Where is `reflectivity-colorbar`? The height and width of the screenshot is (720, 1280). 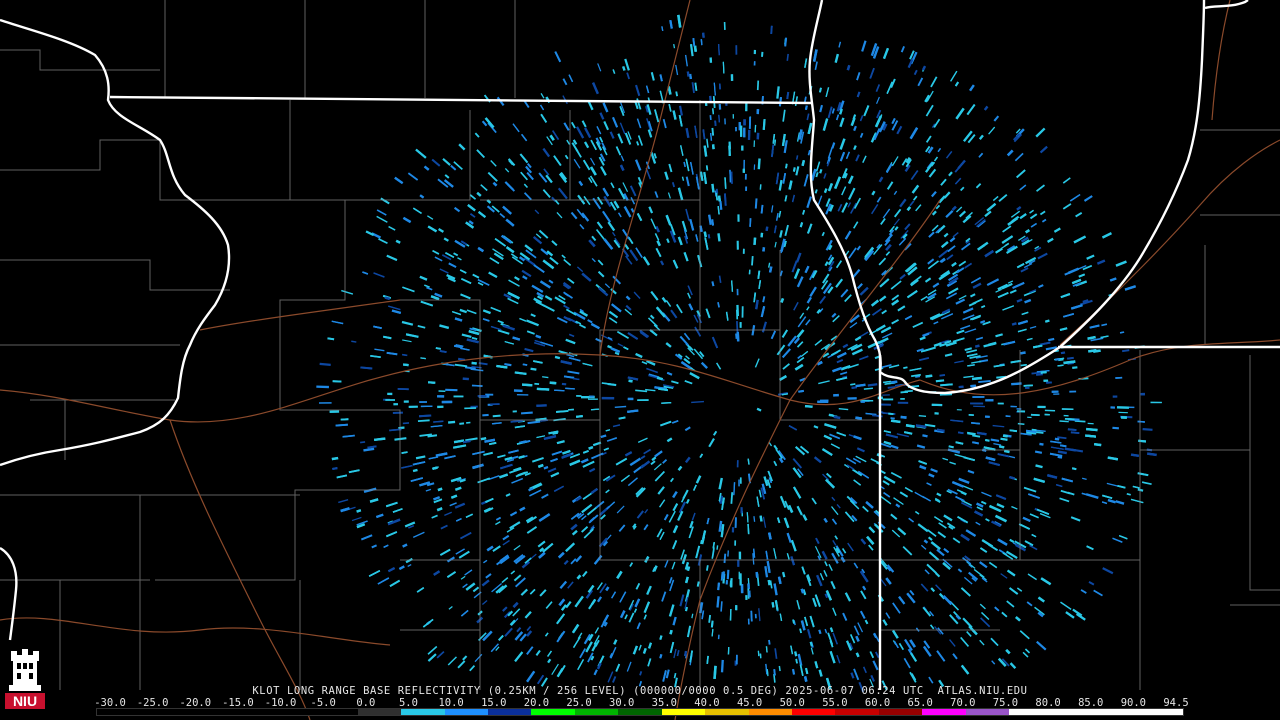 reflectivity-colorbar is located at coordinates (640, 712).